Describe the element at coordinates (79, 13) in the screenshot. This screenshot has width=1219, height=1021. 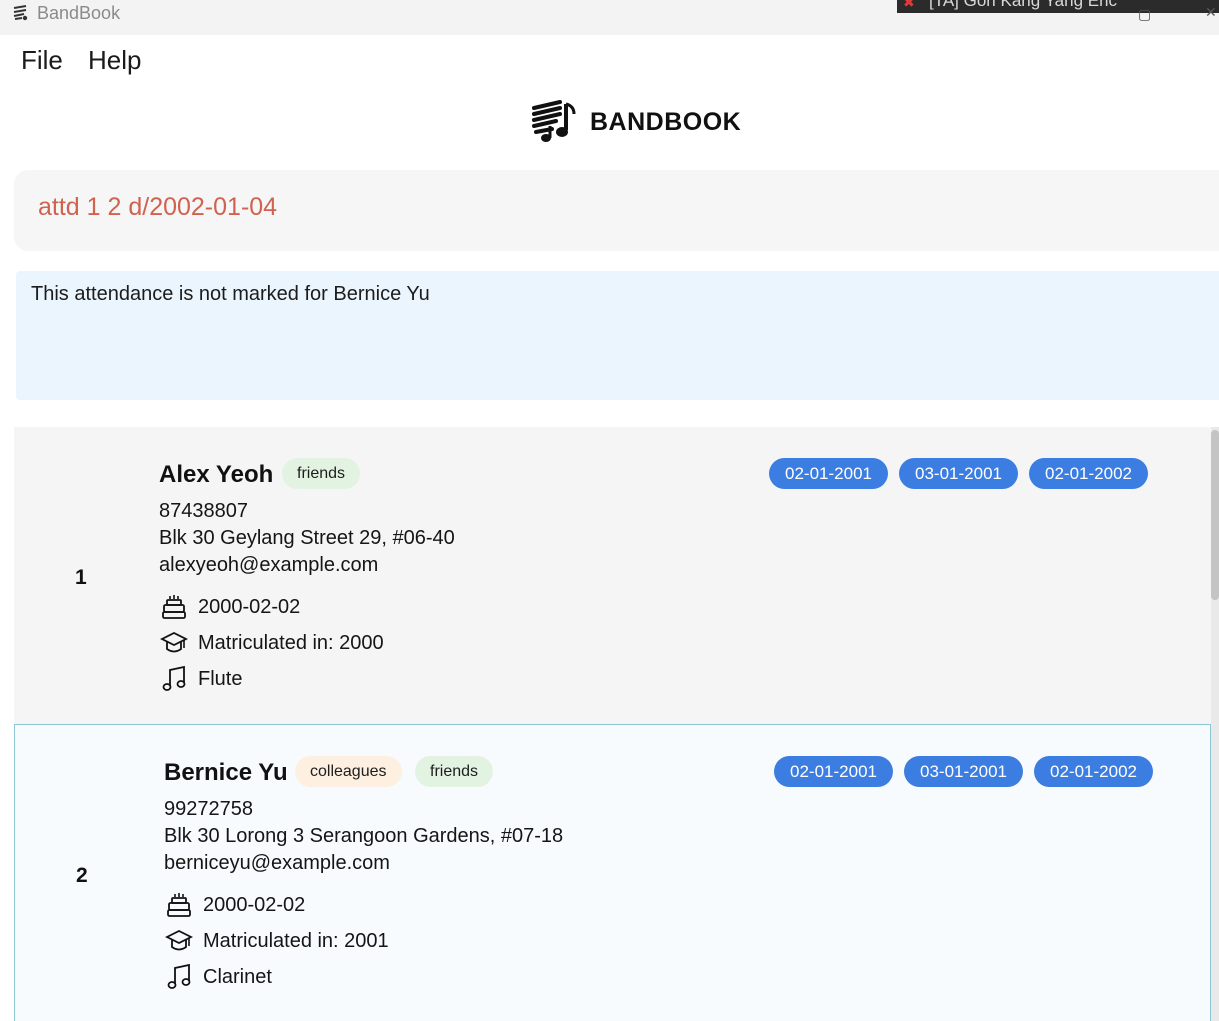
I see `window-title: BandBook` at that location.